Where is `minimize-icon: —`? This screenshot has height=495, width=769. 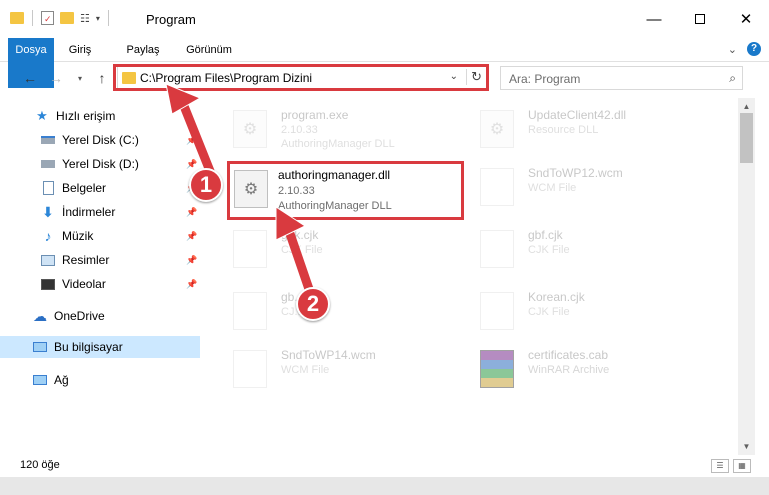 minimize-icon: — is located at coordinates (654, 19).